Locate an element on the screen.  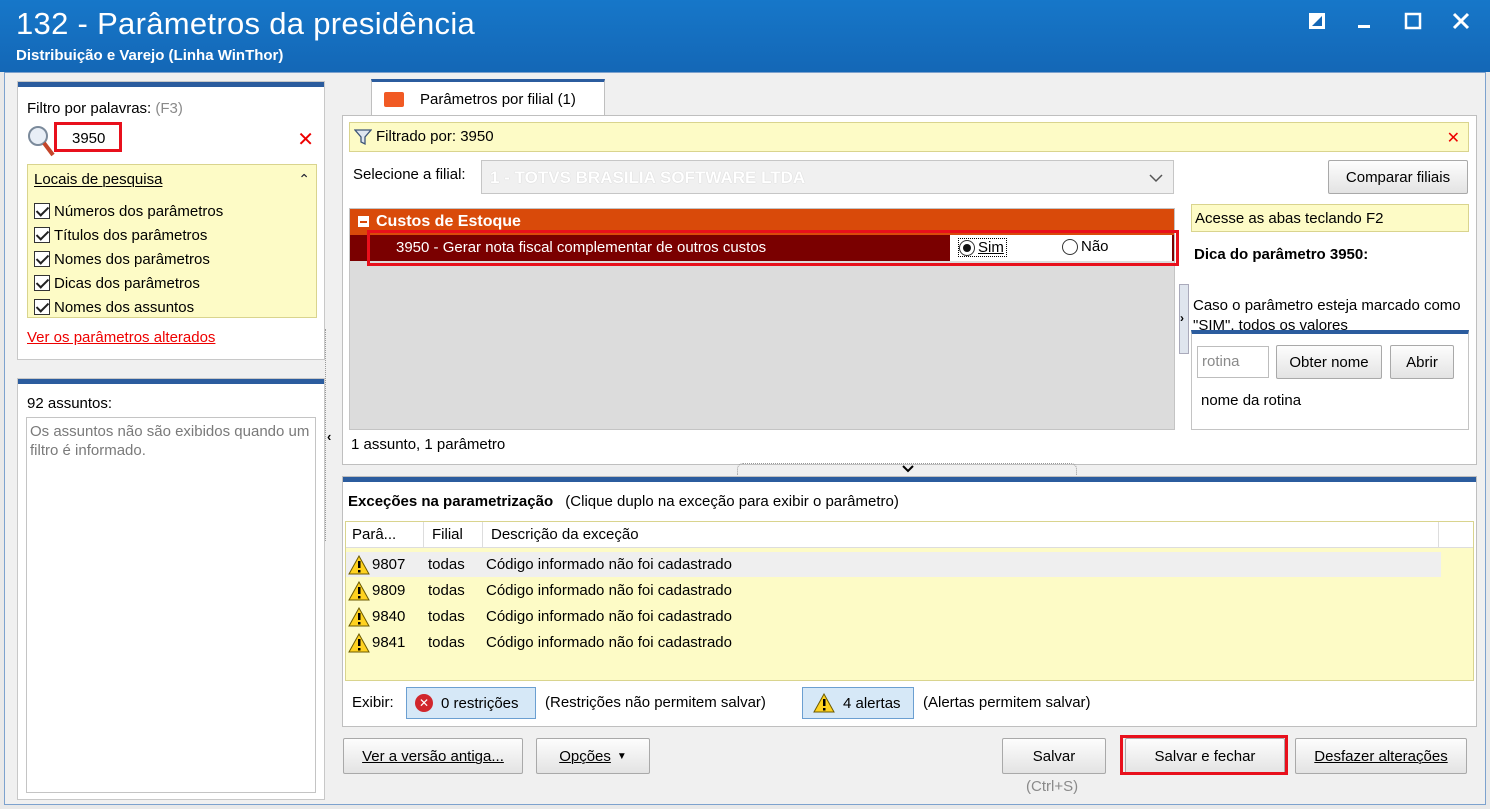
rotina-input: rotina is located at coordinates (1233, 362).